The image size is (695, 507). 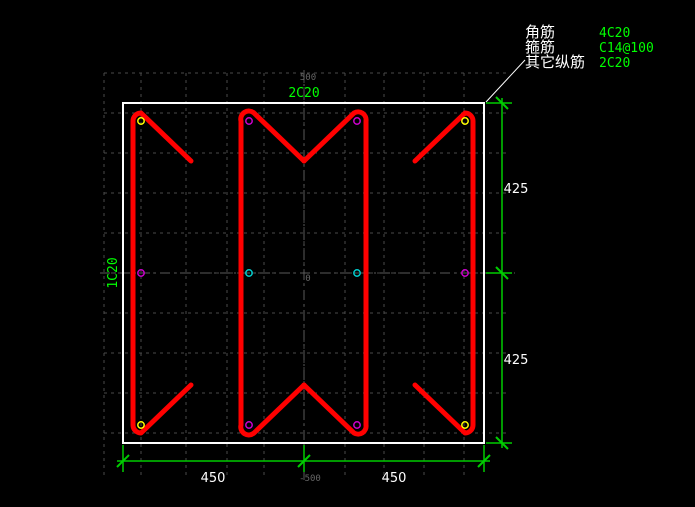 I want to click on legend-stirrup-value: C14@100, so click(x=626, y=48).